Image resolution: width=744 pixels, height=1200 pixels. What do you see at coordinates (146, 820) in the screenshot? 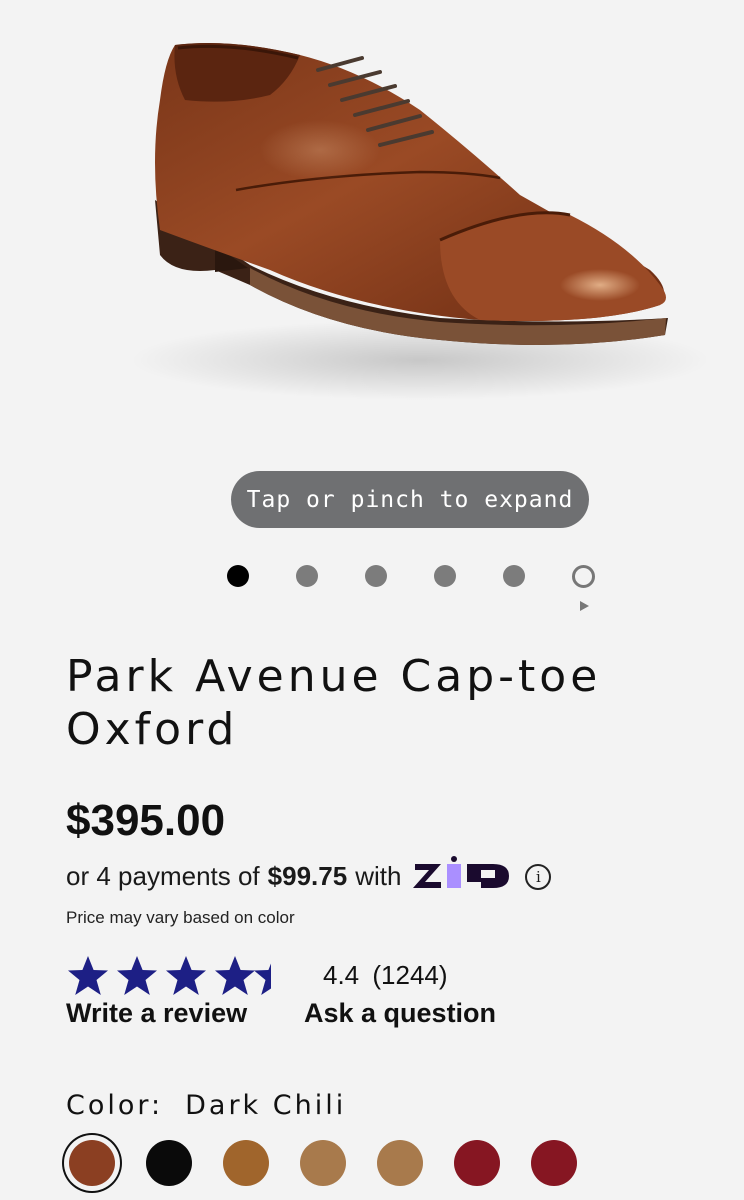
I see `product-price: $395.00` at bounding box center [146, 820].